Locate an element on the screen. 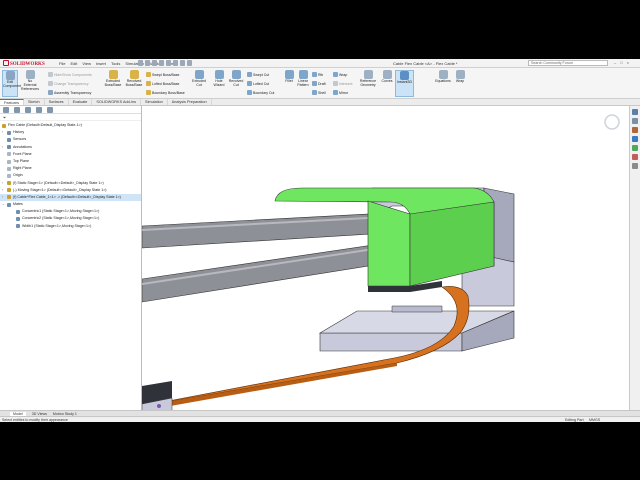  tab-simulation: Simulation is located at coordinates (154, 102).